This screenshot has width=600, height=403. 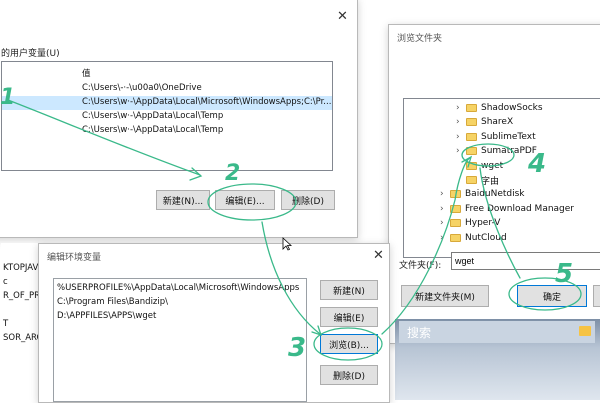 What do you see at coordinates (492, 165) in the screenshot?
I see `tree-item-label: wget` at bounding box center [492, 165].